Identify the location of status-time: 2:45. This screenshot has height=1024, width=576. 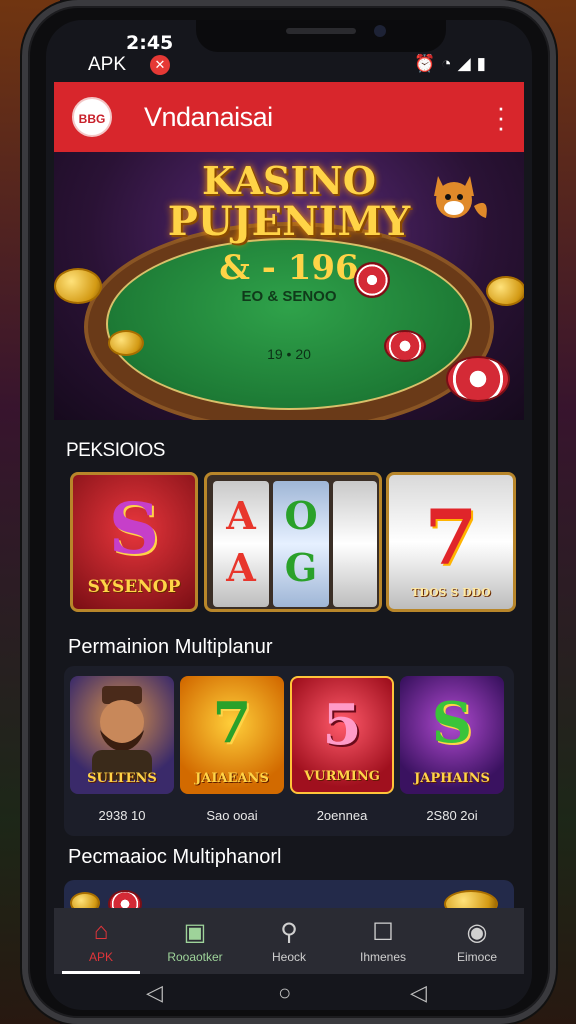
(150, 43).